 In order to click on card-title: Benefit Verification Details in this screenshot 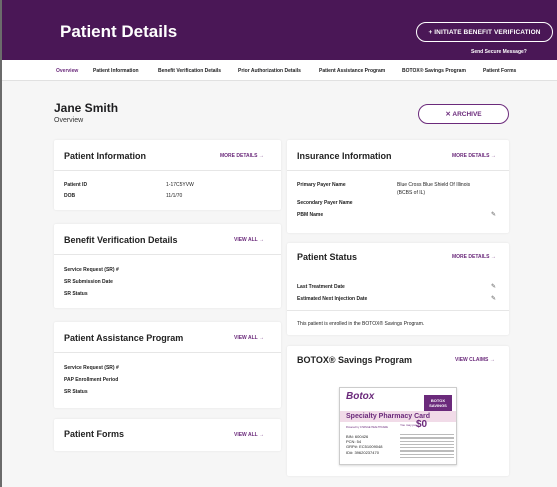, I will do `click(121, 240)`.